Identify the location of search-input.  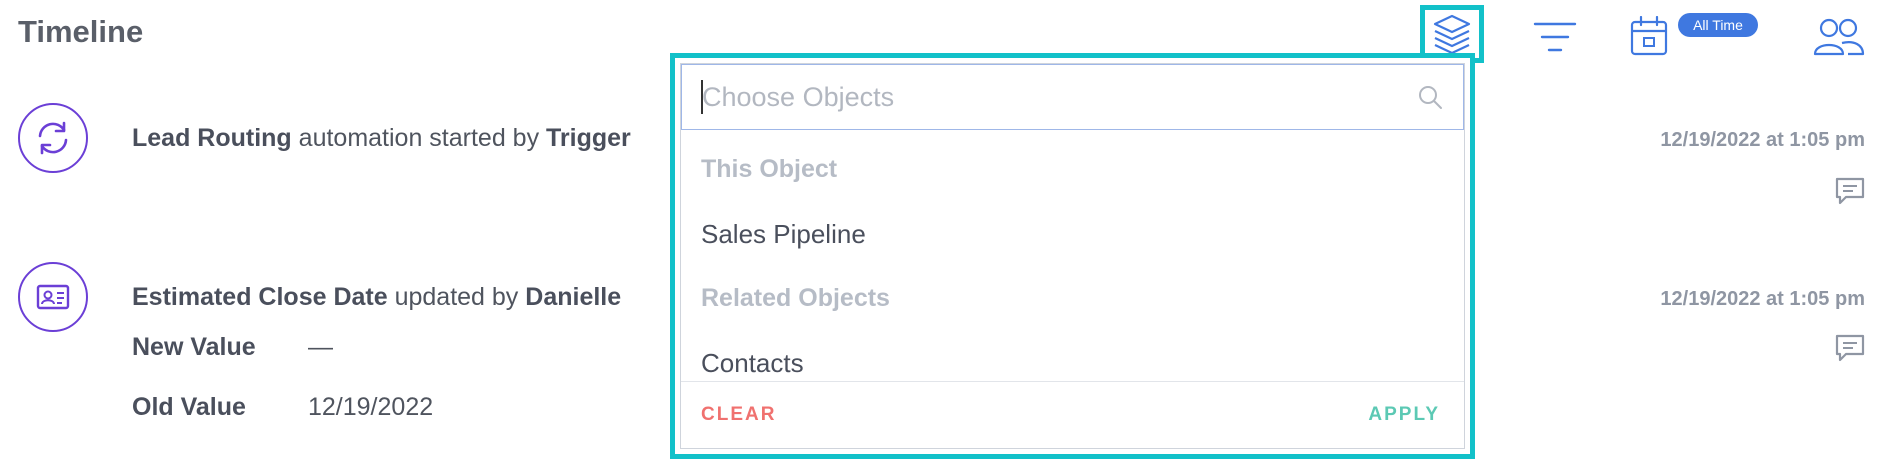
(1058, 97).